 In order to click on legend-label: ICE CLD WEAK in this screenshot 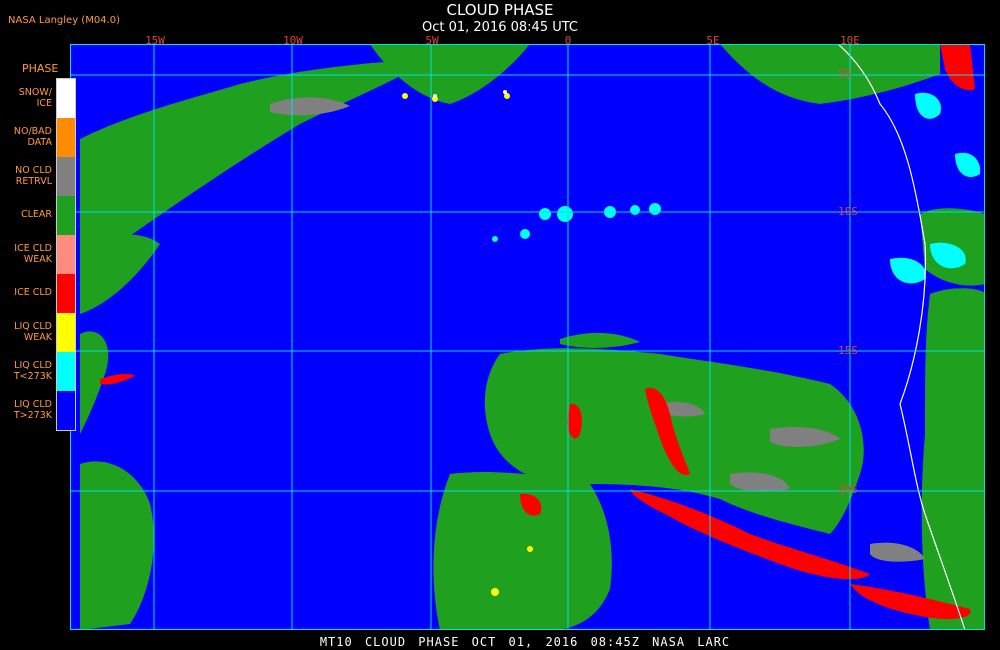, I will do `click(33, 254)`.